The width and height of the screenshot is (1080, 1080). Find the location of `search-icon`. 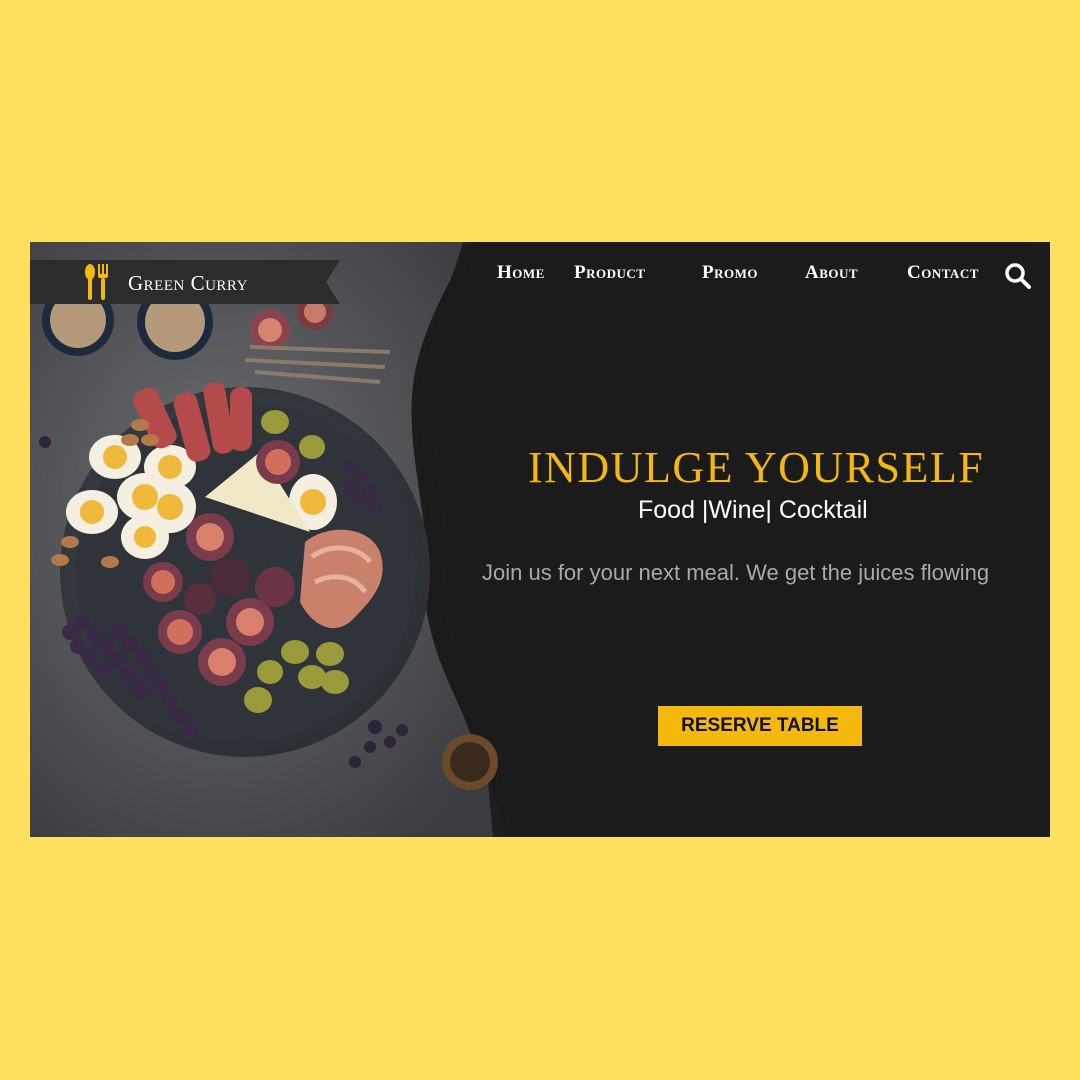

search-icon is located at coordinates (1018, 276).